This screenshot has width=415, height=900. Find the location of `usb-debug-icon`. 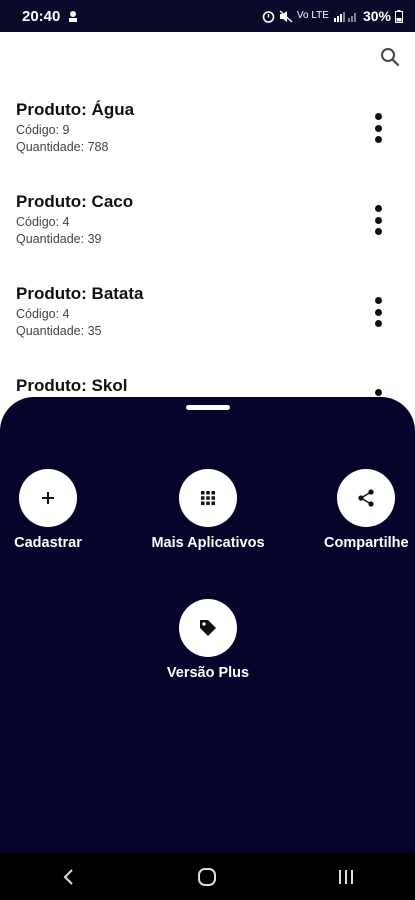

usb-debug-icon is located at coordinates (73, 16).